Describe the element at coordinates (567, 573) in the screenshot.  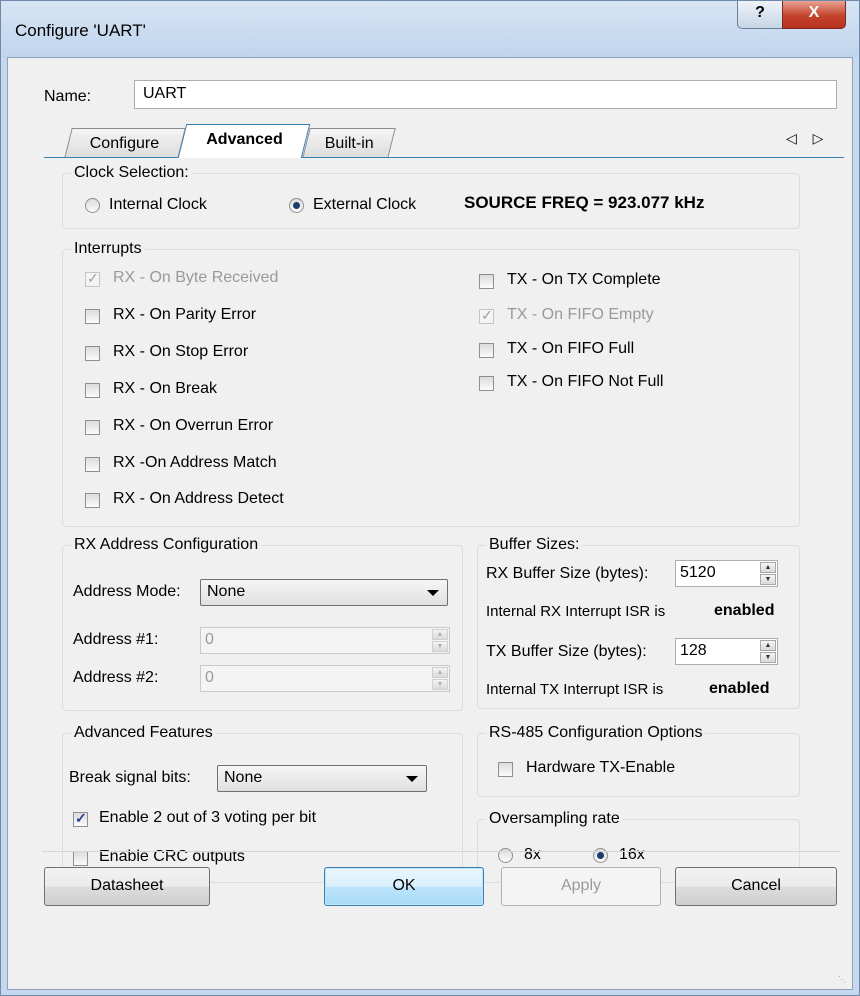
I see `rx-buffer-label: RX Buffer Size (bytes):` at that location.